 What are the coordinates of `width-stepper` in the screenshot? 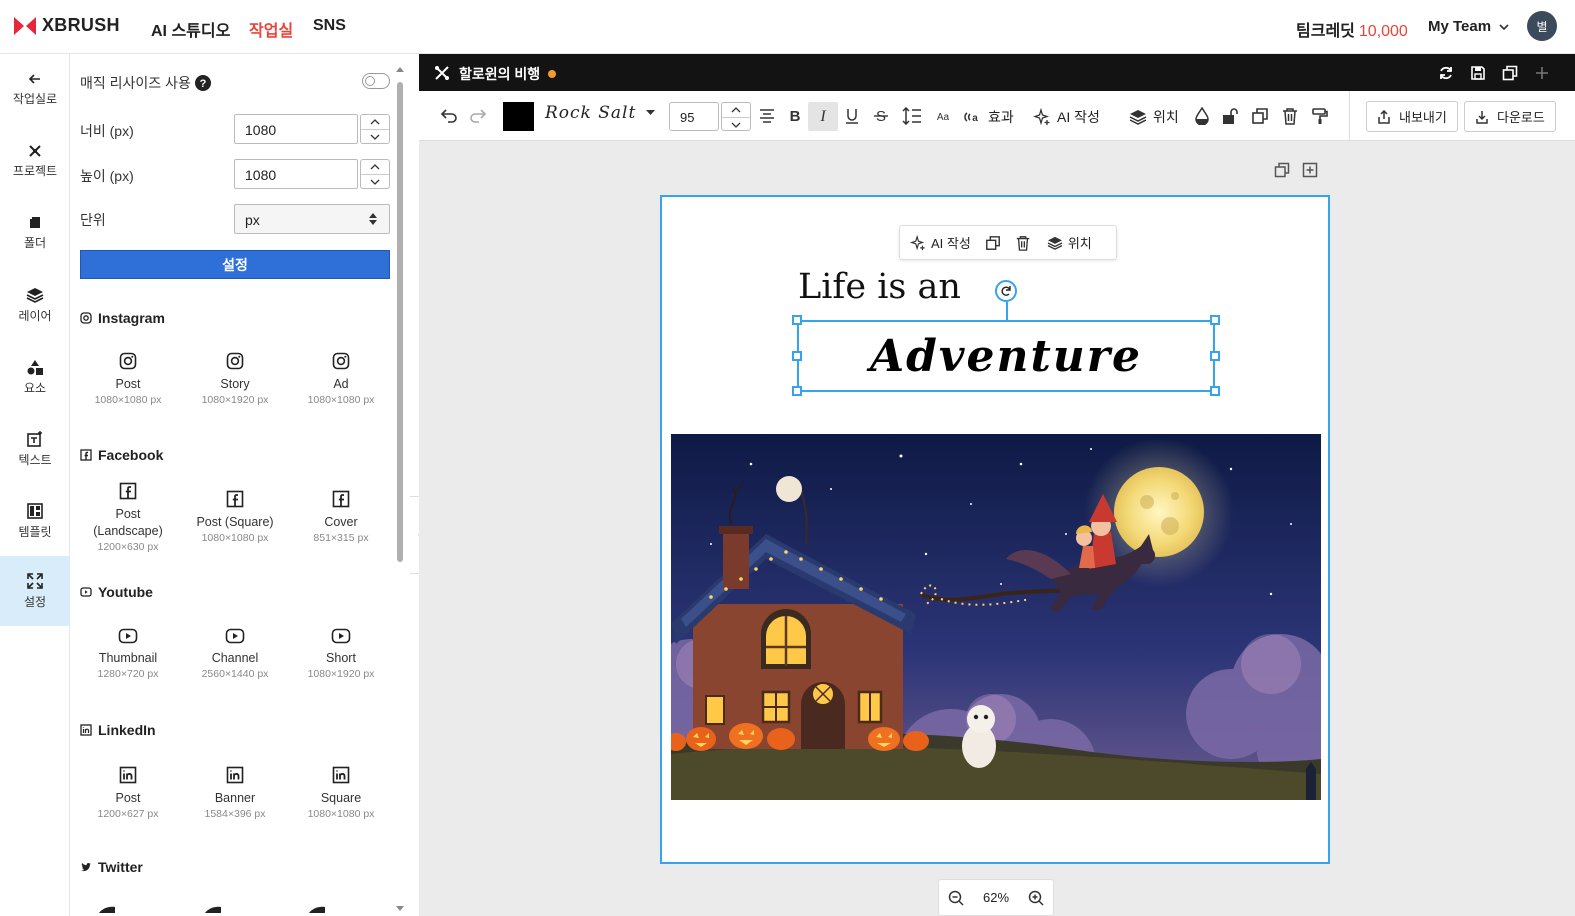 It's located at (375, 129).